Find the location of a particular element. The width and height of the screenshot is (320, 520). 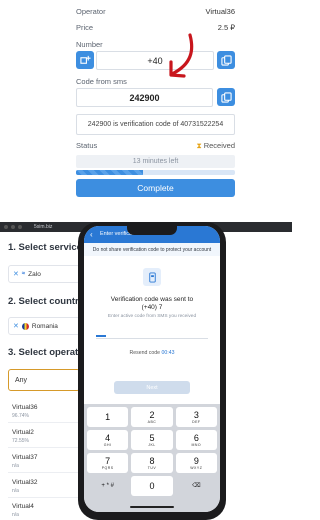

operator-label: Operator is located at coordinates (91, 11).